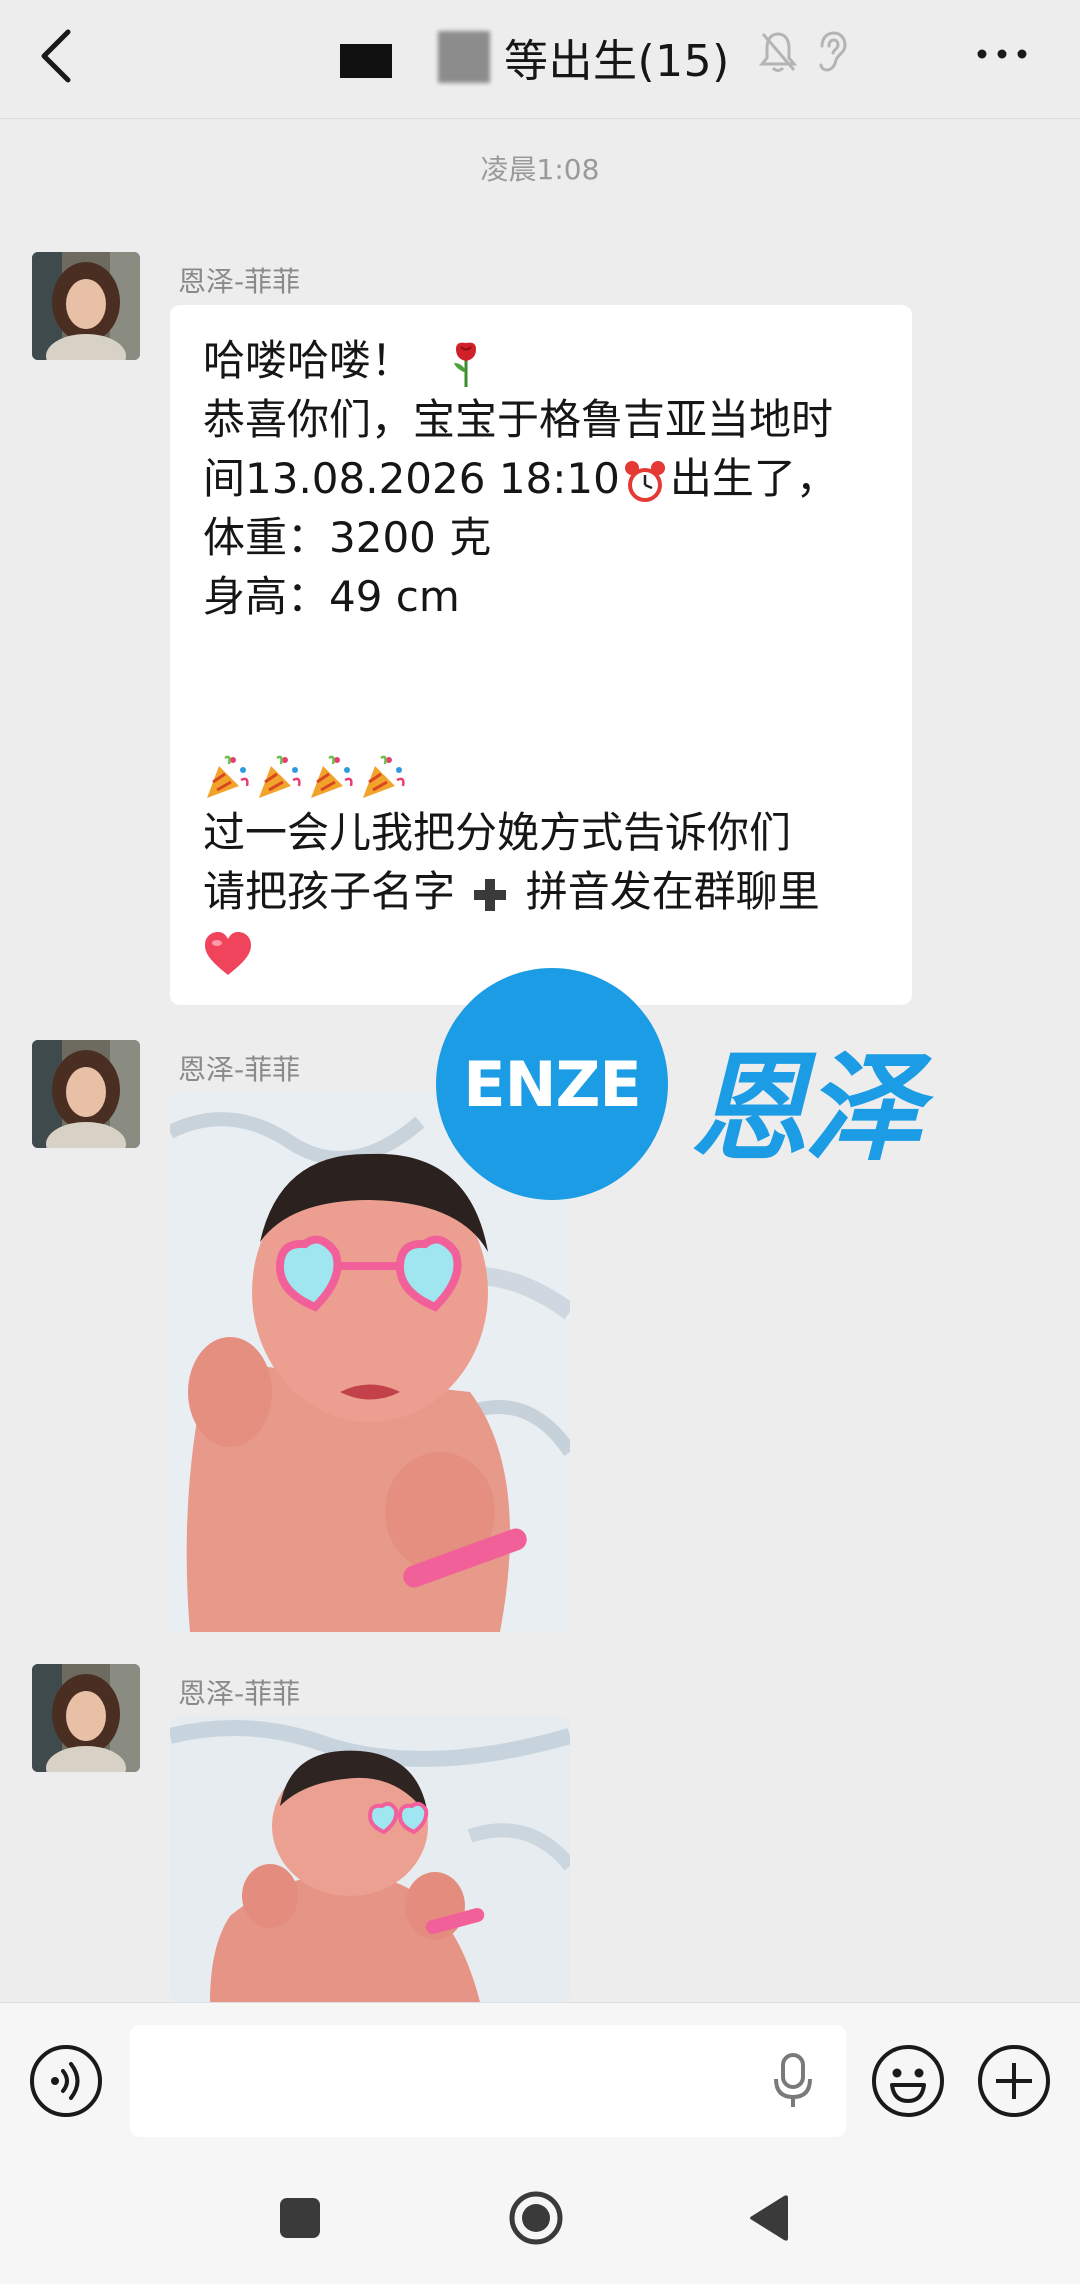 Image resolution: width=1080 pixels, height=2284 pixels. Describe the element at coordinates (552, 1084) in the screenshot. I see `watermark-logo: ENZE` at that location.